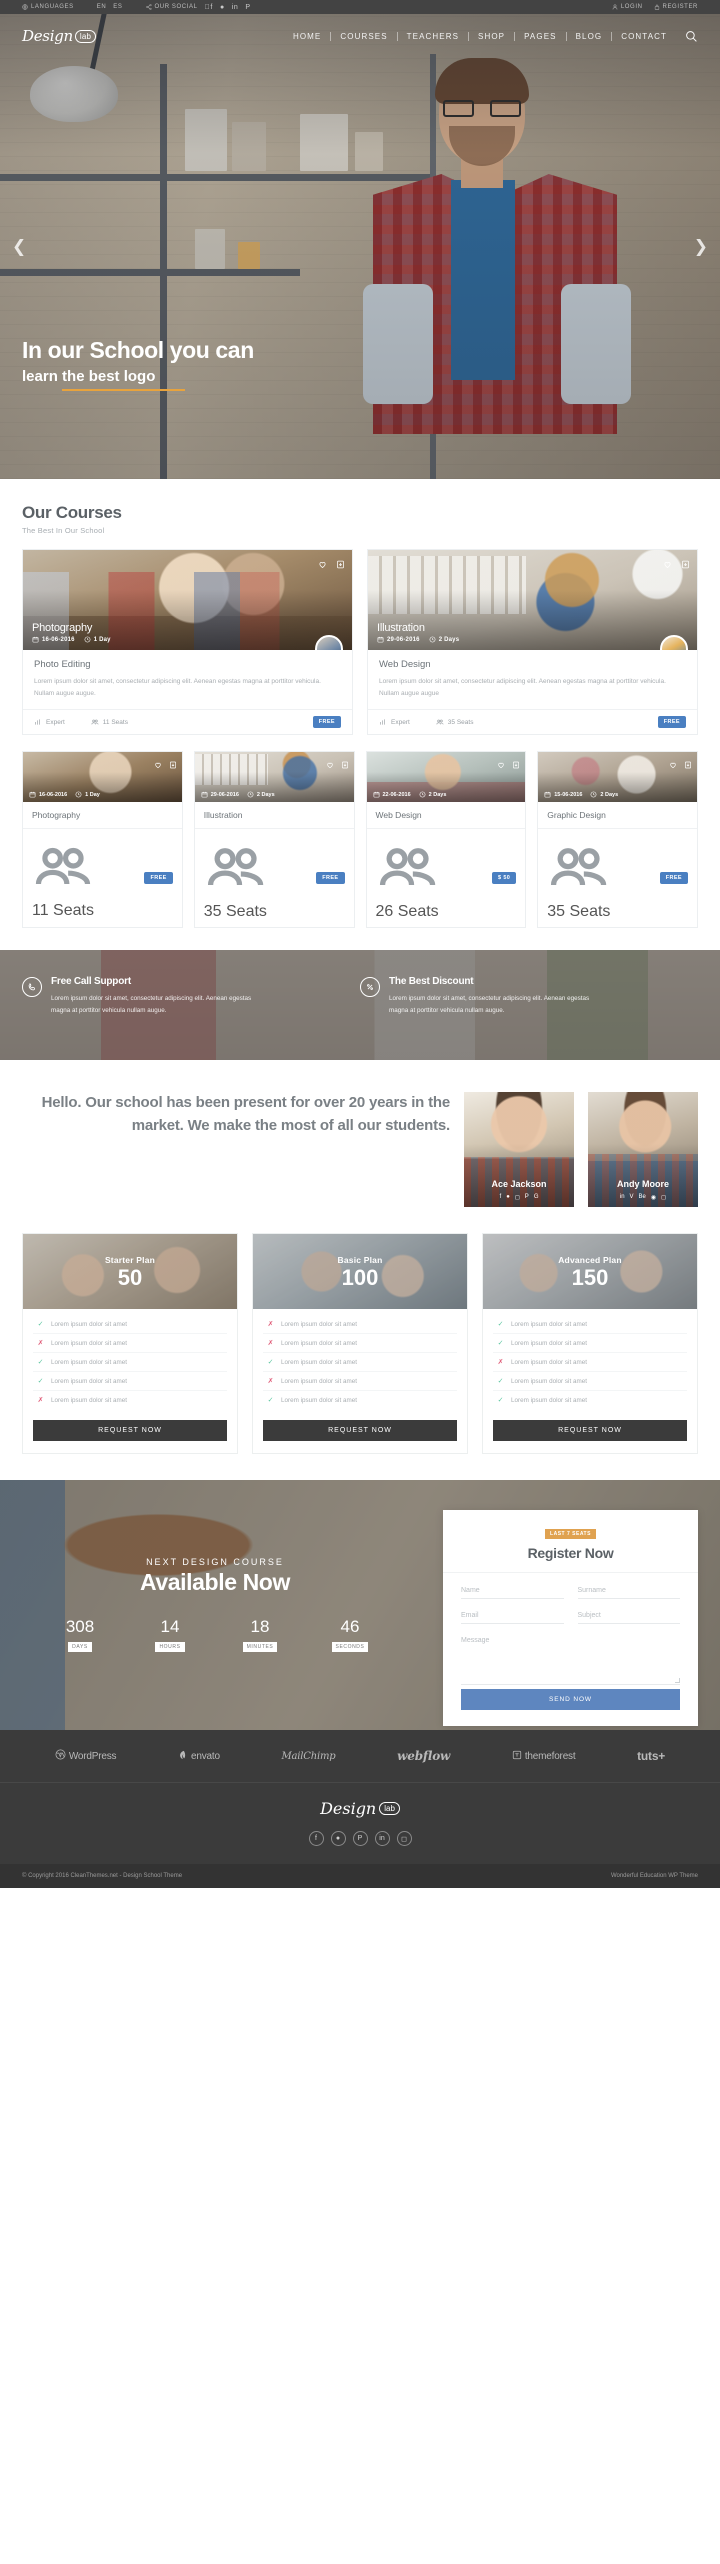 The image size is (720, 2564). I want to click on courses-subtitle: The Best In Our School, so click(63, 530).